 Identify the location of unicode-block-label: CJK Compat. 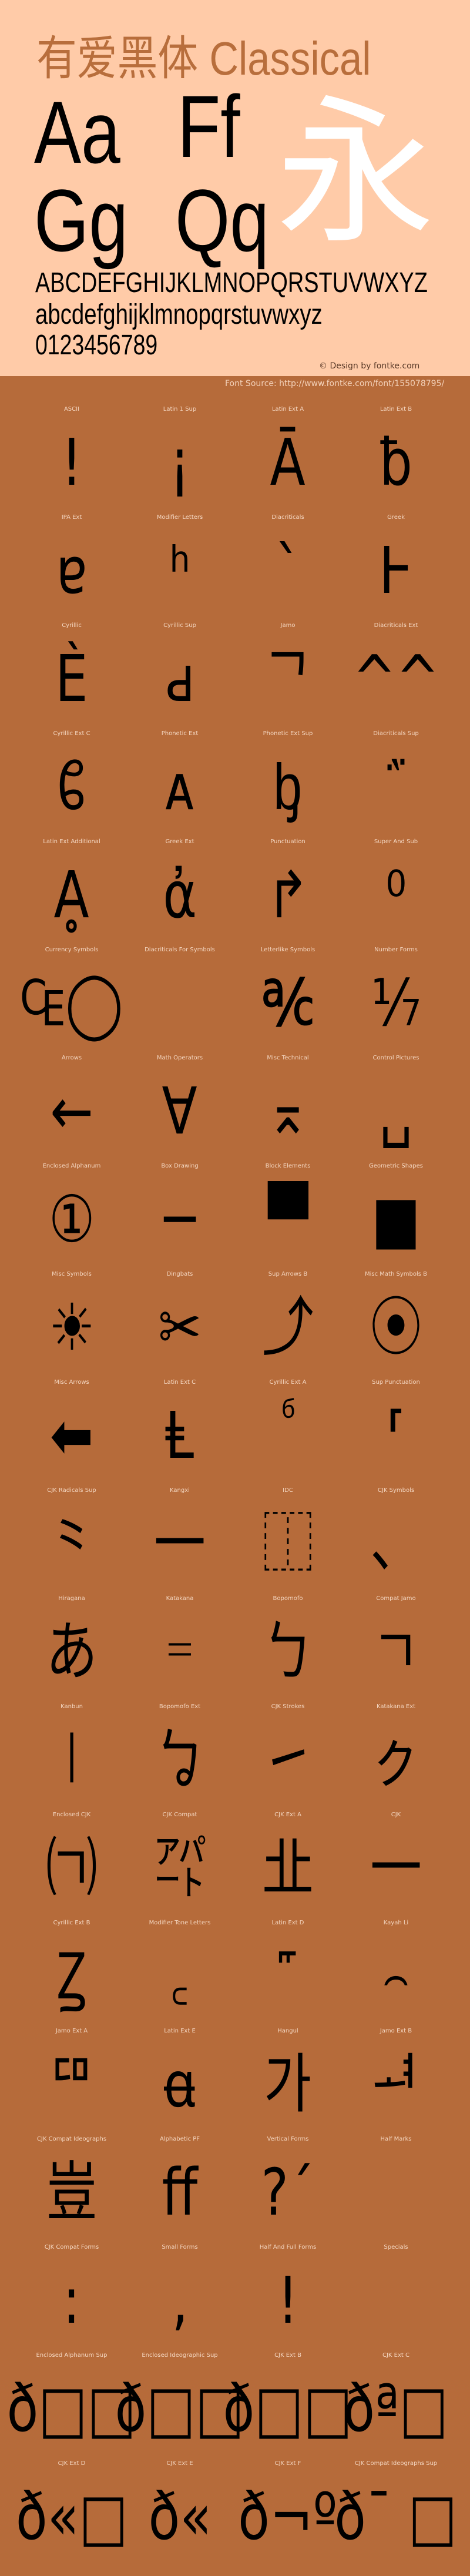
(179, 1815).